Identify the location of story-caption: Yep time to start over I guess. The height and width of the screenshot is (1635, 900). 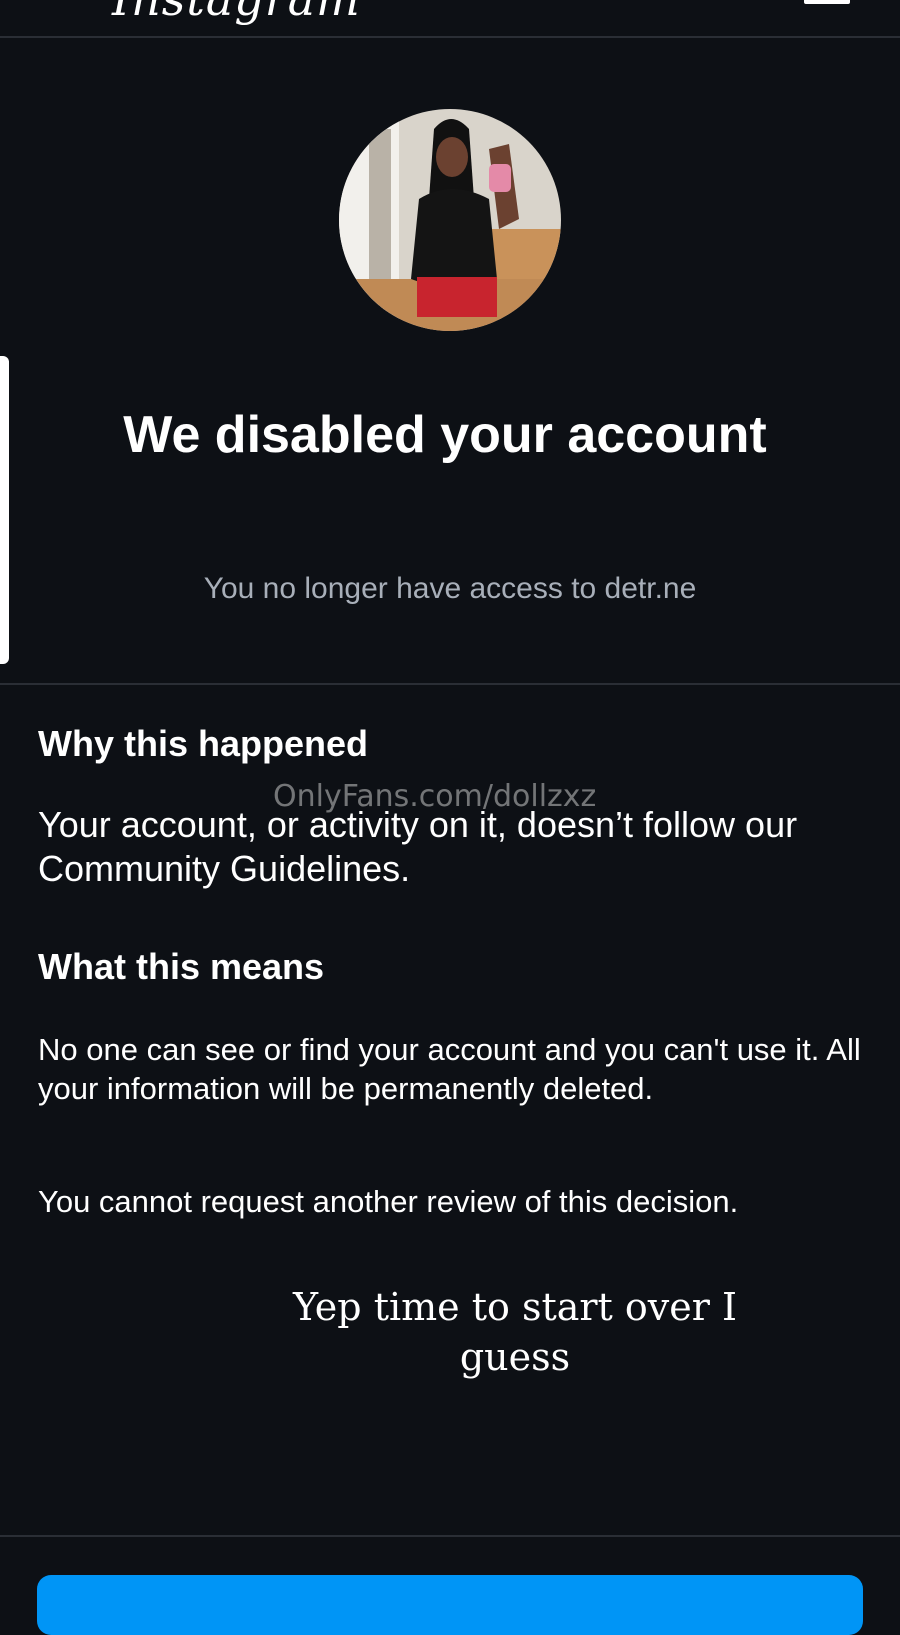
(515, 1332).